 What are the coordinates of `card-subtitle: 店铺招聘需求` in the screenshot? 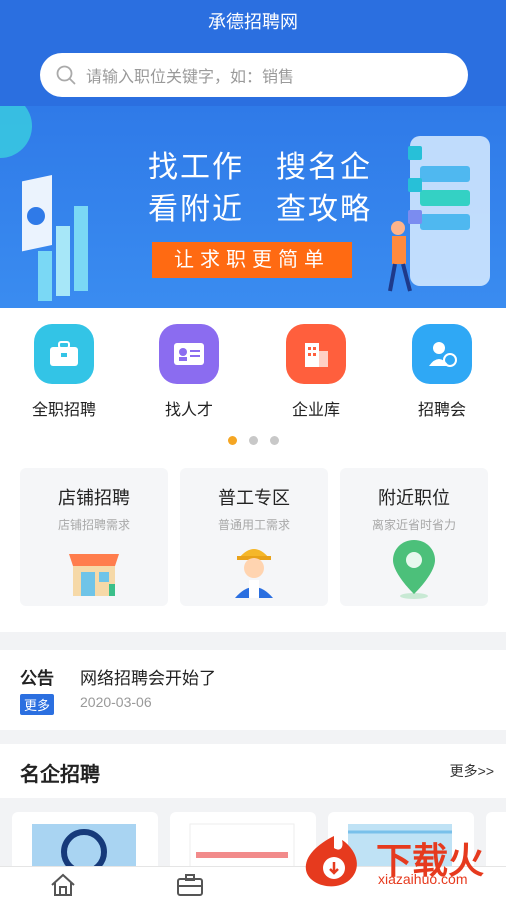 It's located at (93, 525).